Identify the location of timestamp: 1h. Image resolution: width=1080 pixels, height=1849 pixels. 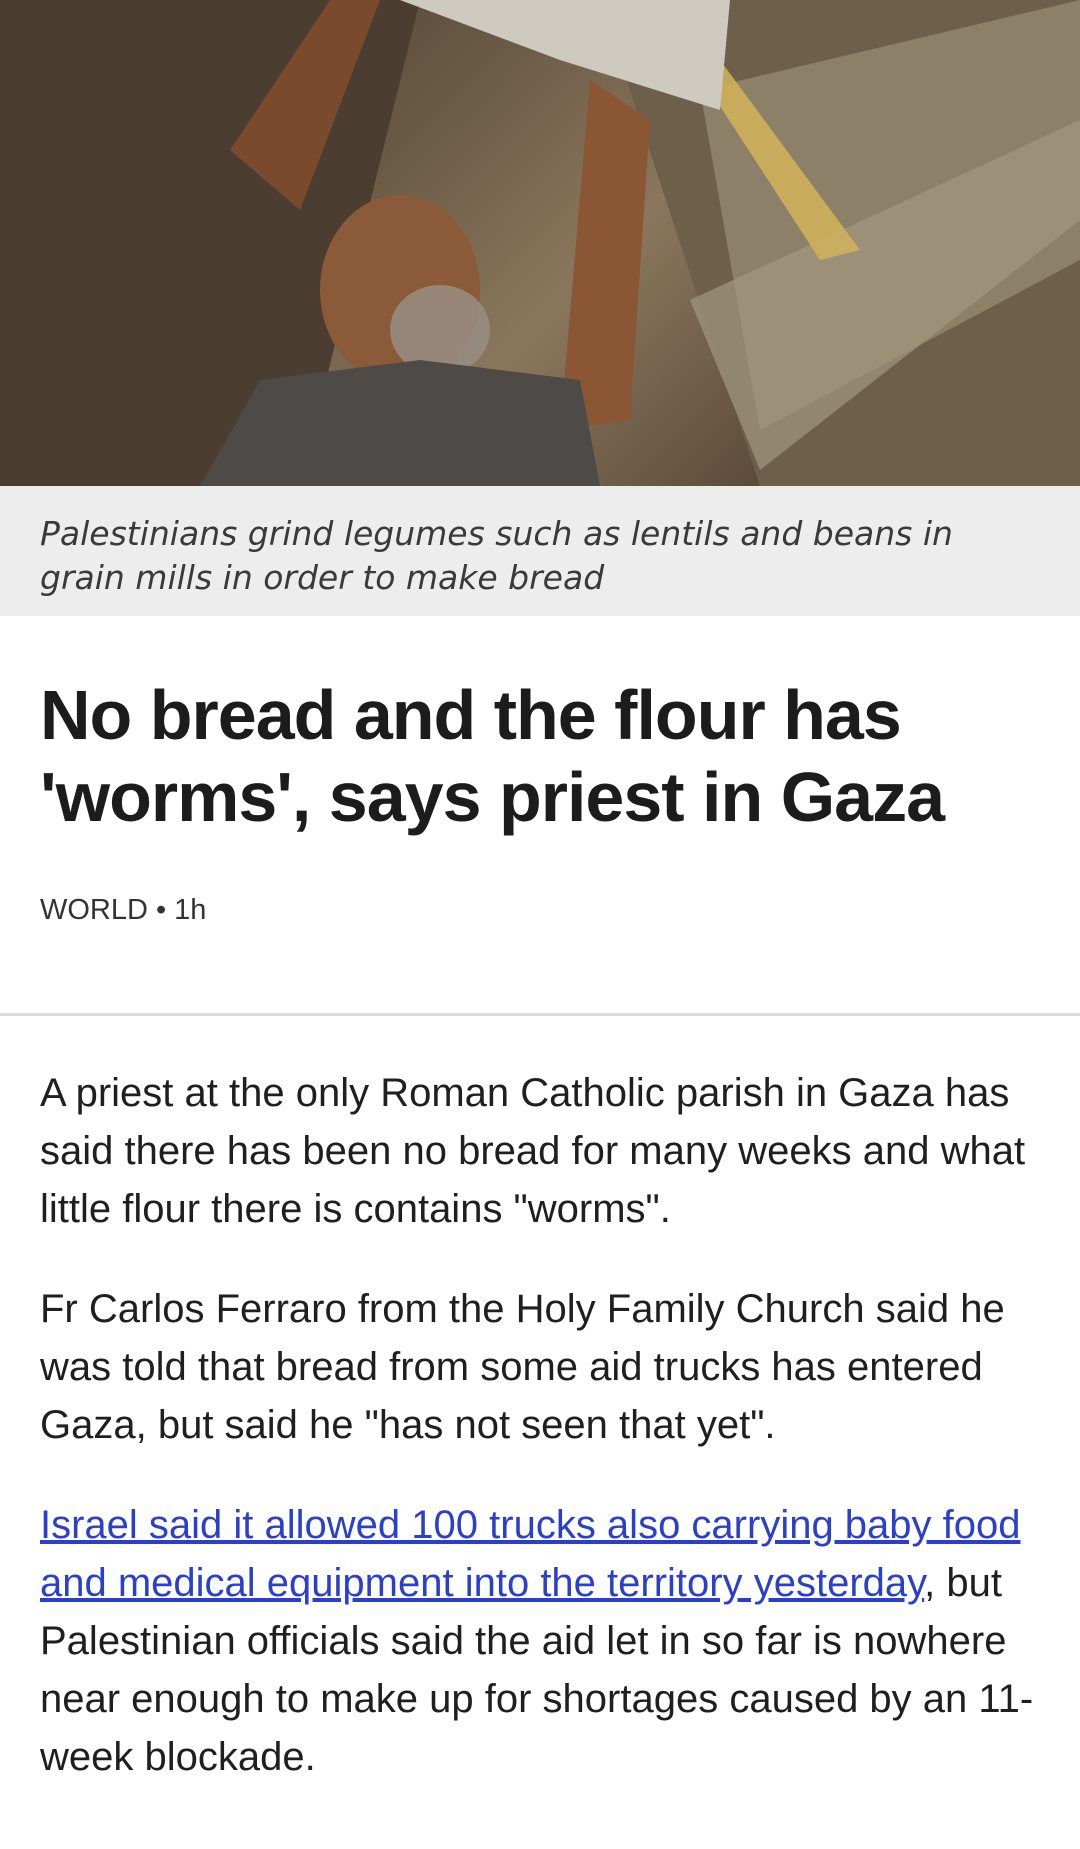
(190, 910).